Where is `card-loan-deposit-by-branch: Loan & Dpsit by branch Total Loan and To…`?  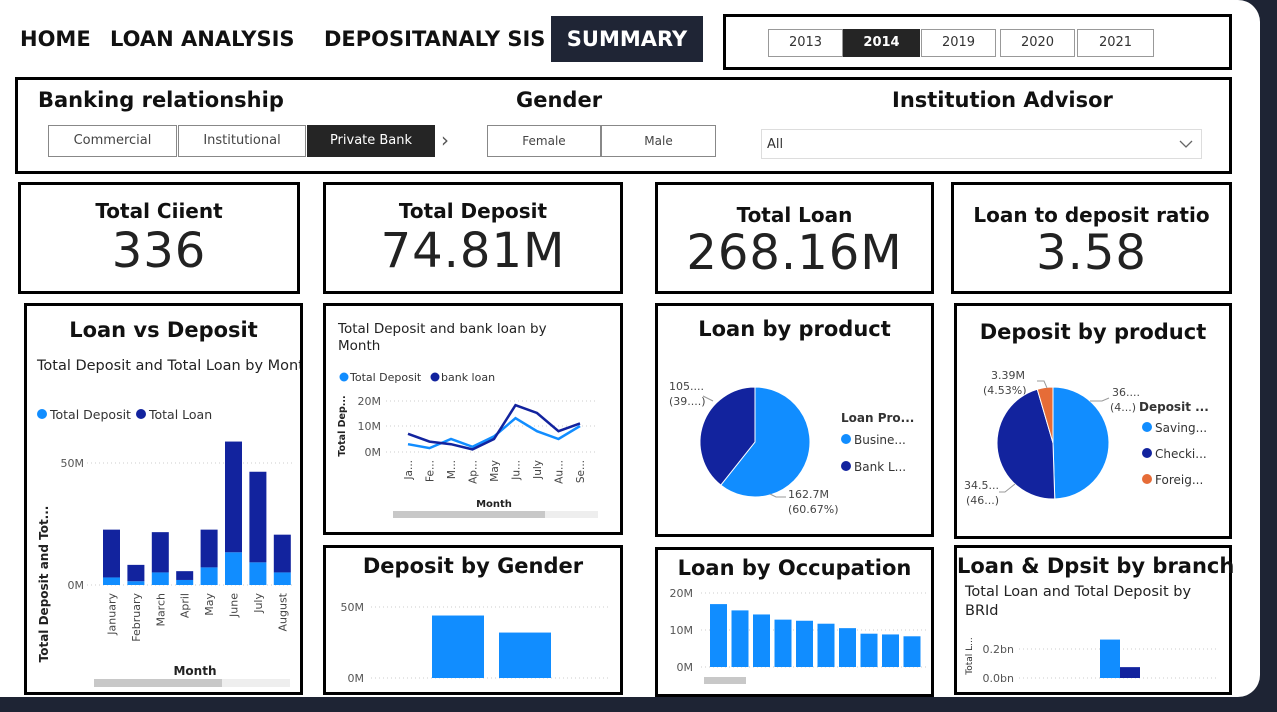
card-loan-deposit-by-branch: Loan & Dpsit by branch Total Loan and To… is located at coordinates (1094, 620).